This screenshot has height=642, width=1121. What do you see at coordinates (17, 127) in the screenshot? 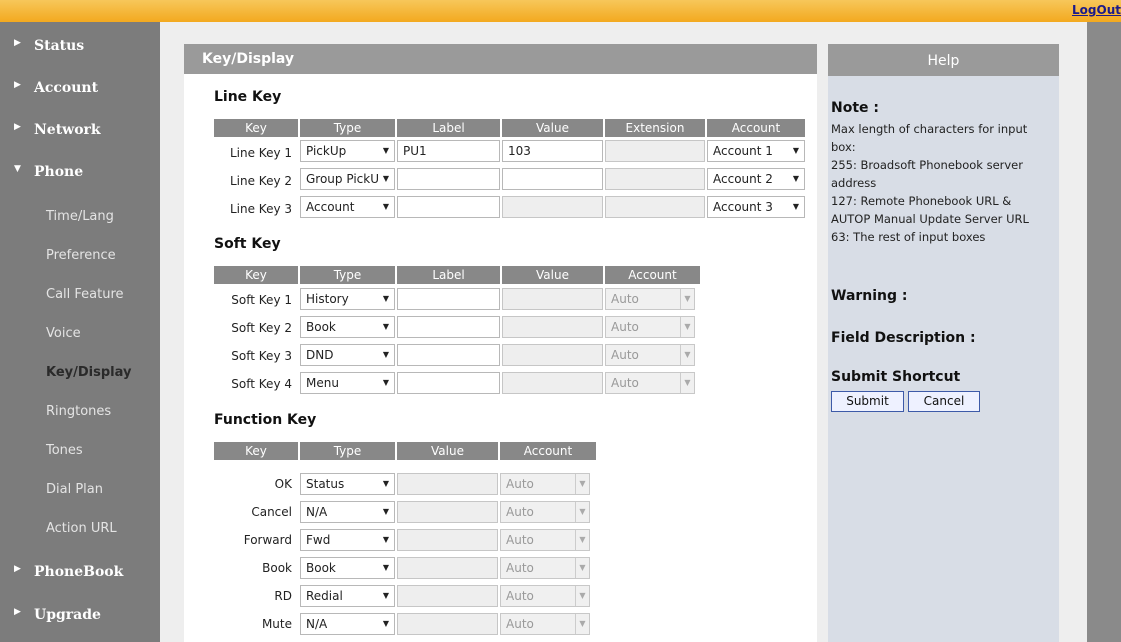
I see `triangle-right-icon: ▶` at bounding box center [17, 127].